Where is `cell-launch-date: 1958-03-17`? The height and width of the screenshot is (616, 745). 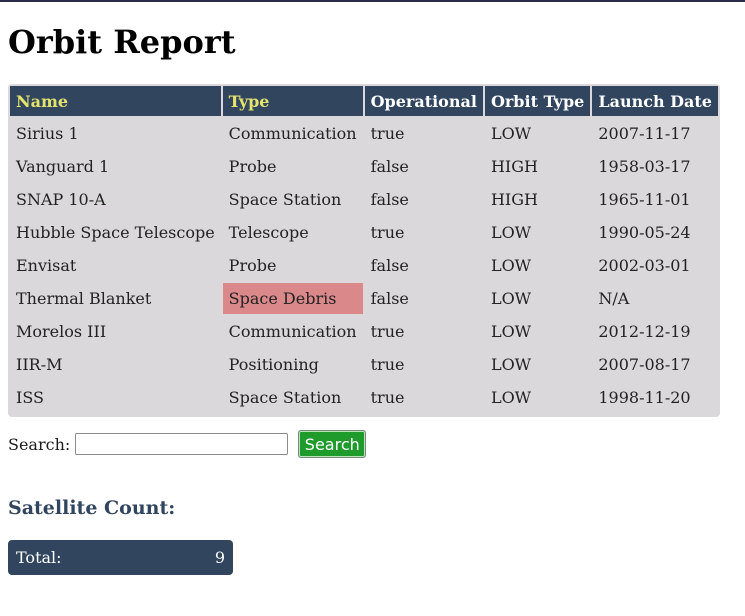
cell-launch-date: 1958-03-17 is located at coordinates (644, 166).